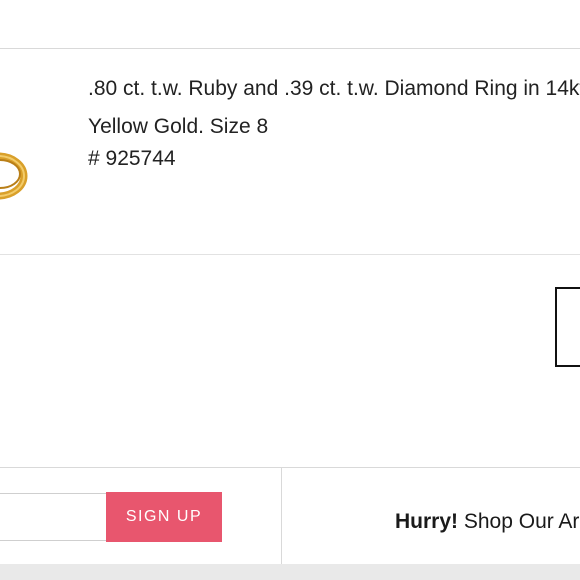  What do you see at coordinates (567, 327) in the screenshot?
I see `outlined-button` at bounding box center [567, 327].